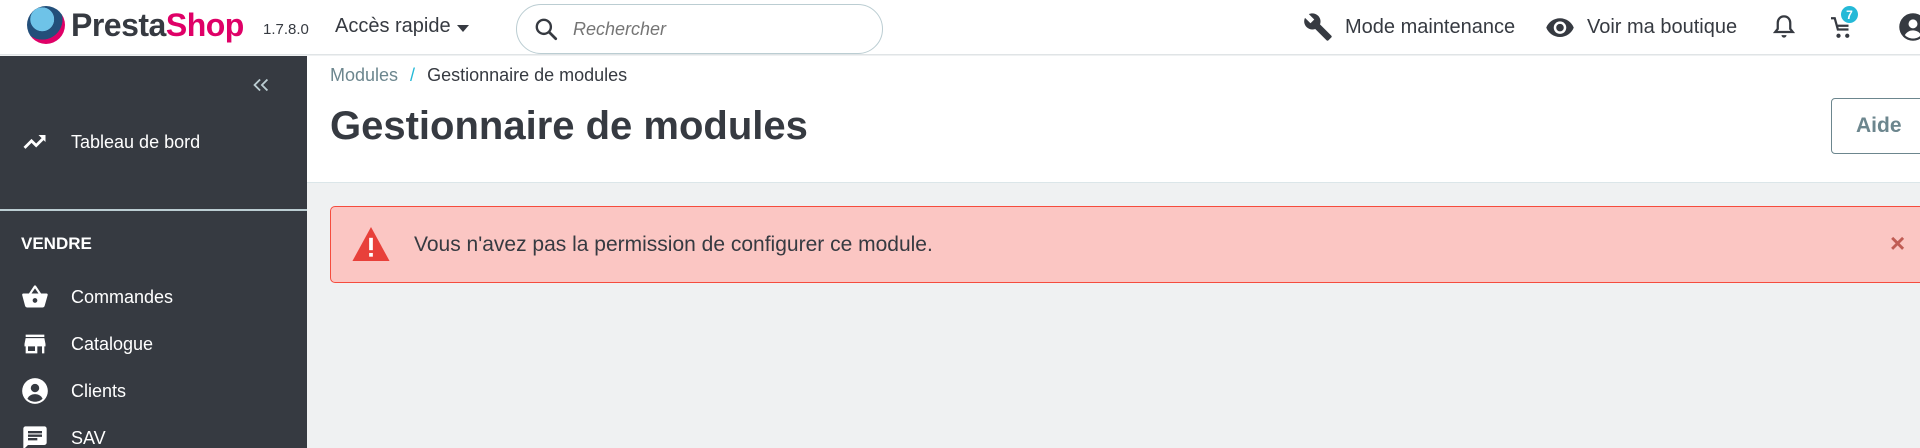 Image resolution: width=1920 pixels, height=448 pixels. I want to click on chat-icon, so click(35, 437).